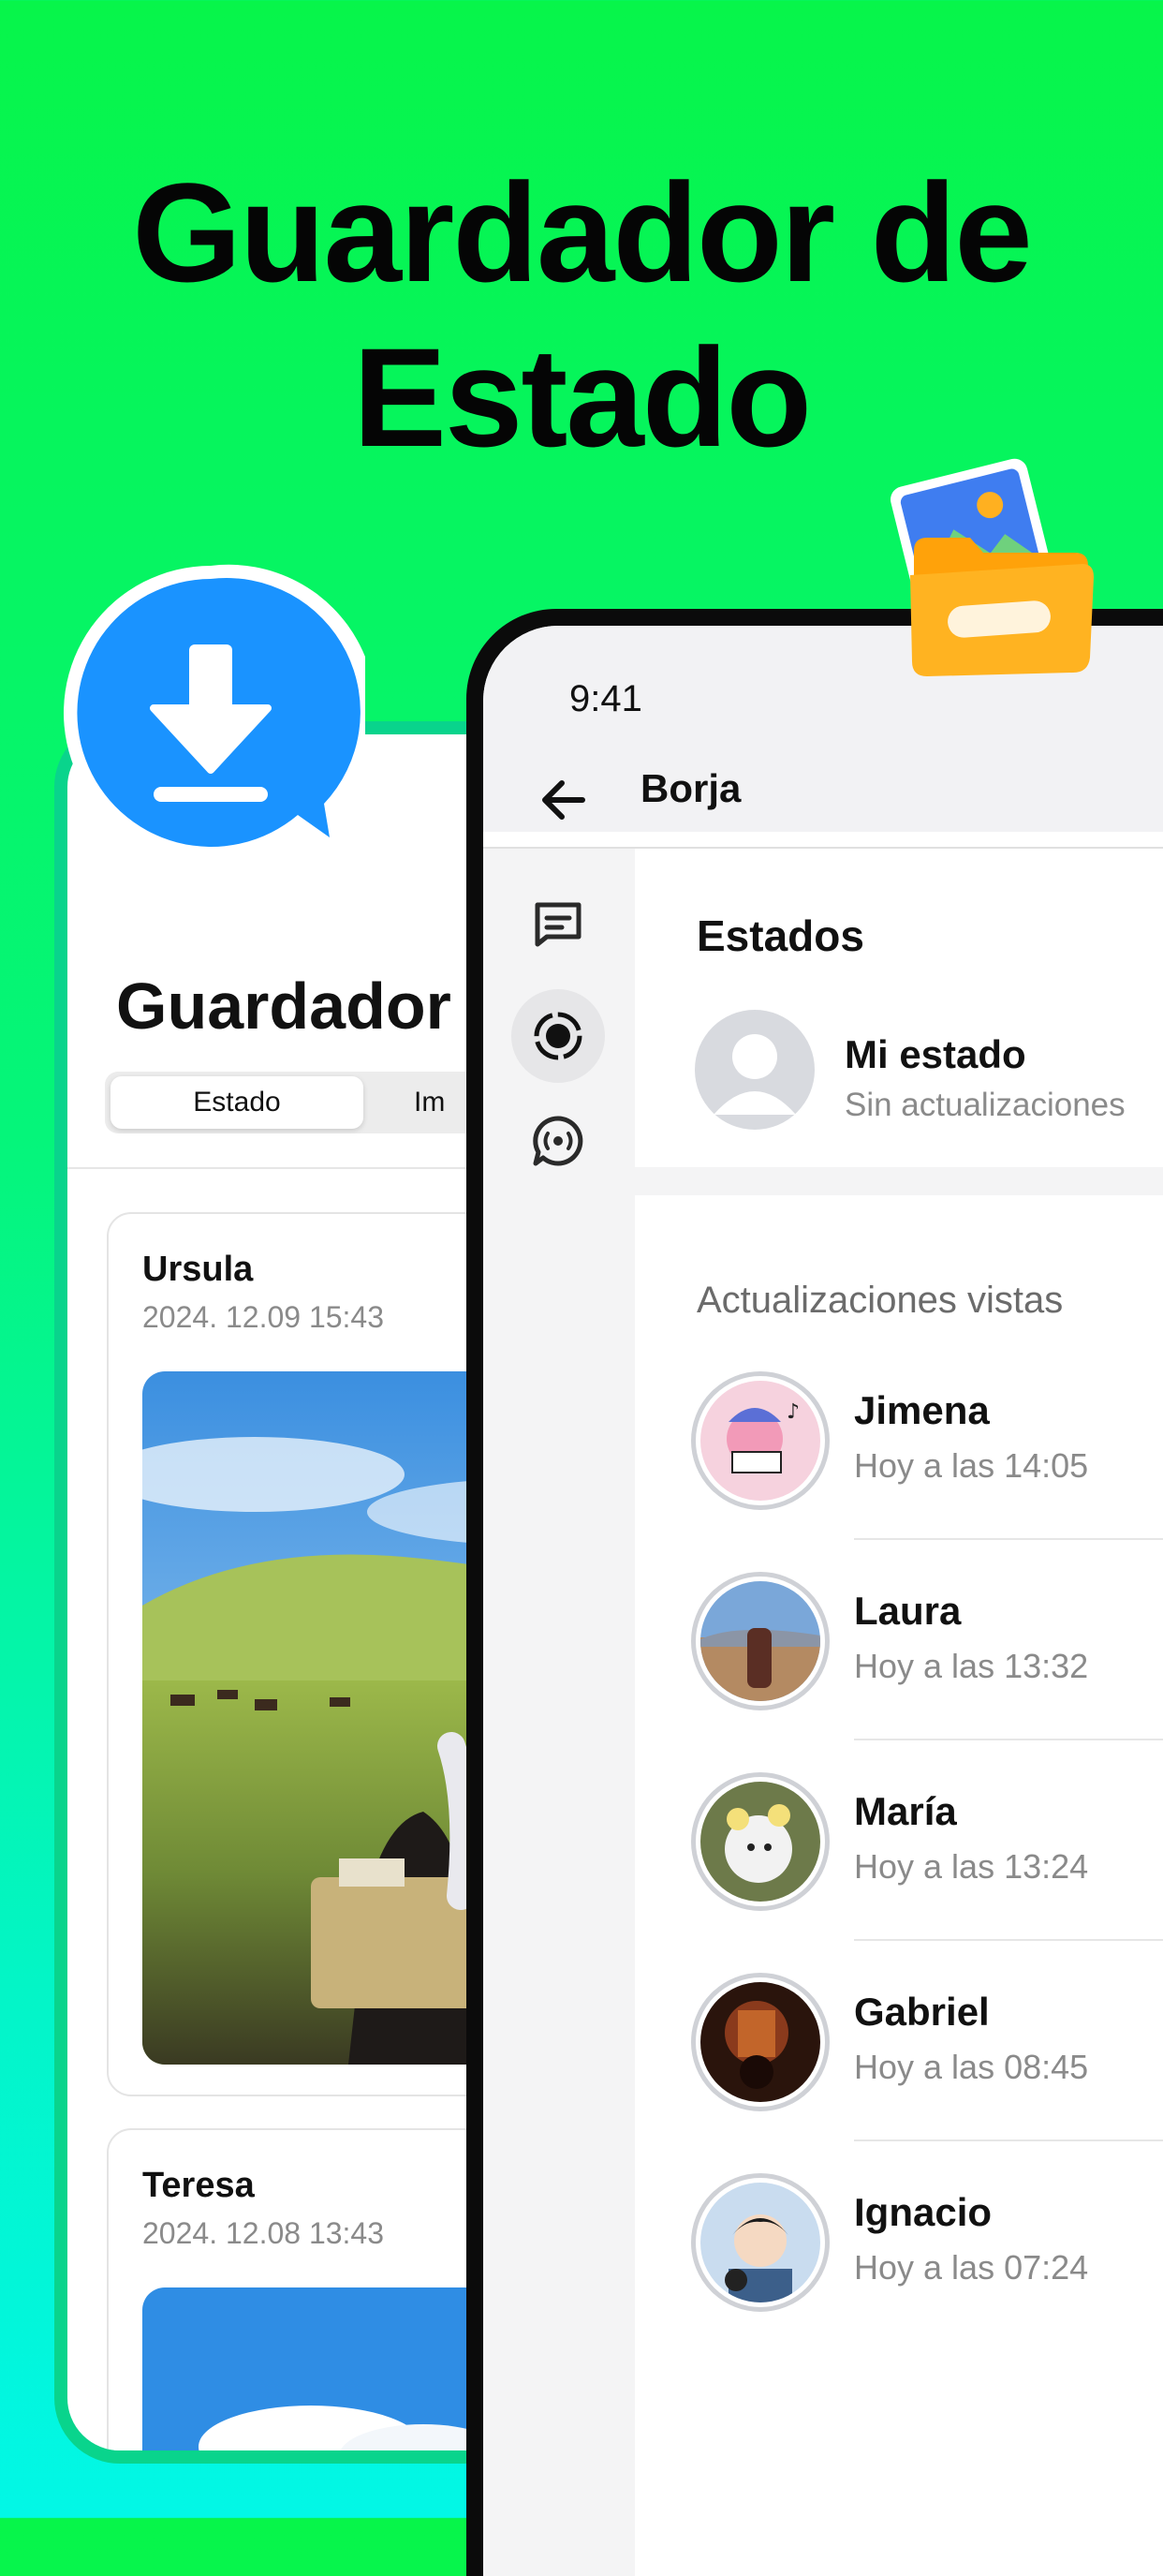 The image size is (1163, 2576). I want to click on my-avatar, so click(755, 1070).